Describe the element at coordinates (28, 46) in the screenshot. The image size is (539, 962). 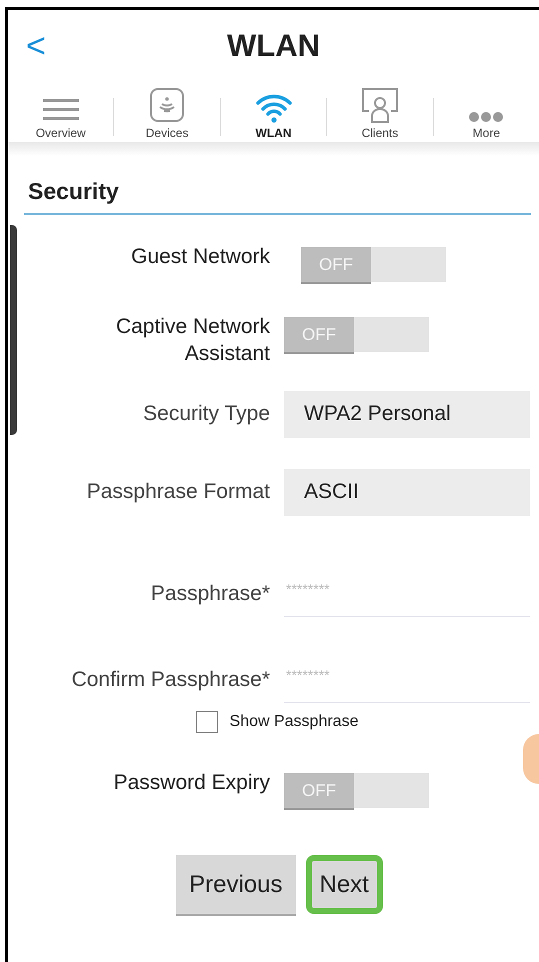
I see `back-button: <` at that location.